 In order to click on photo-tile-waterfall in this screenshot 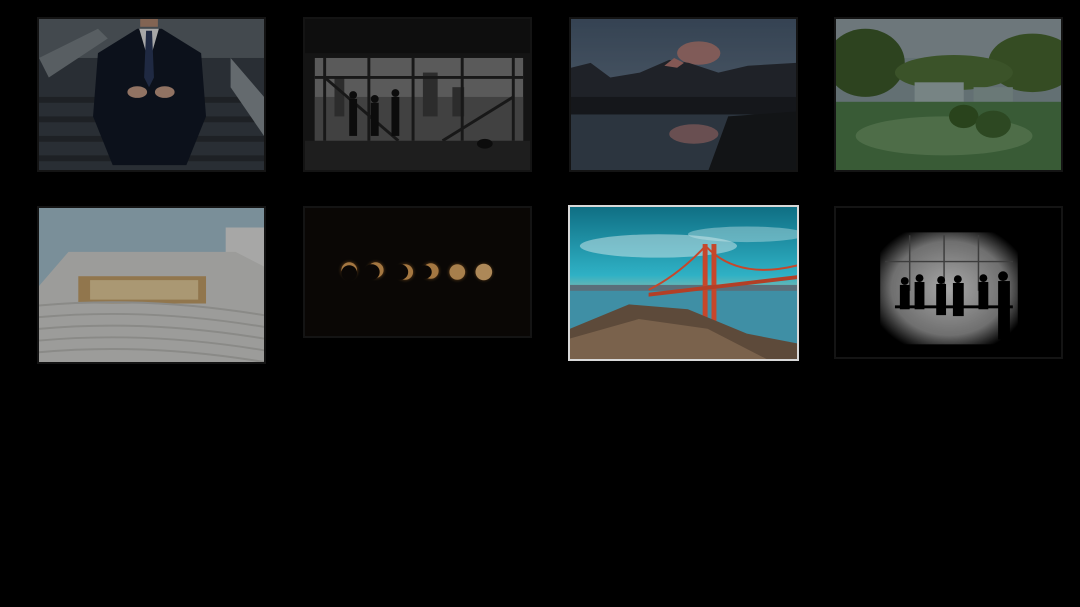, I will do `click(948, 94)`.